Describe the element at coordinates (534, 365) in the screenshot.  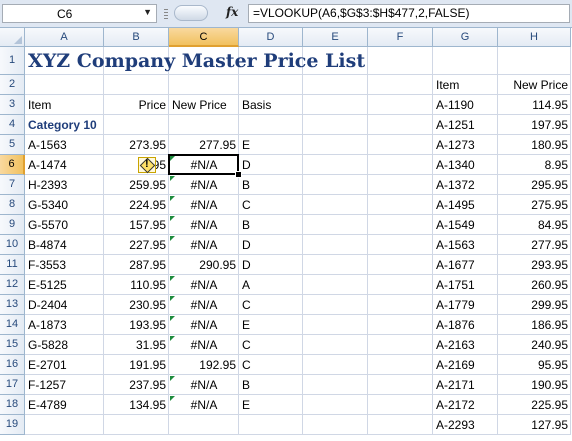
I see `lookup-new-price: 95.95` at that location.